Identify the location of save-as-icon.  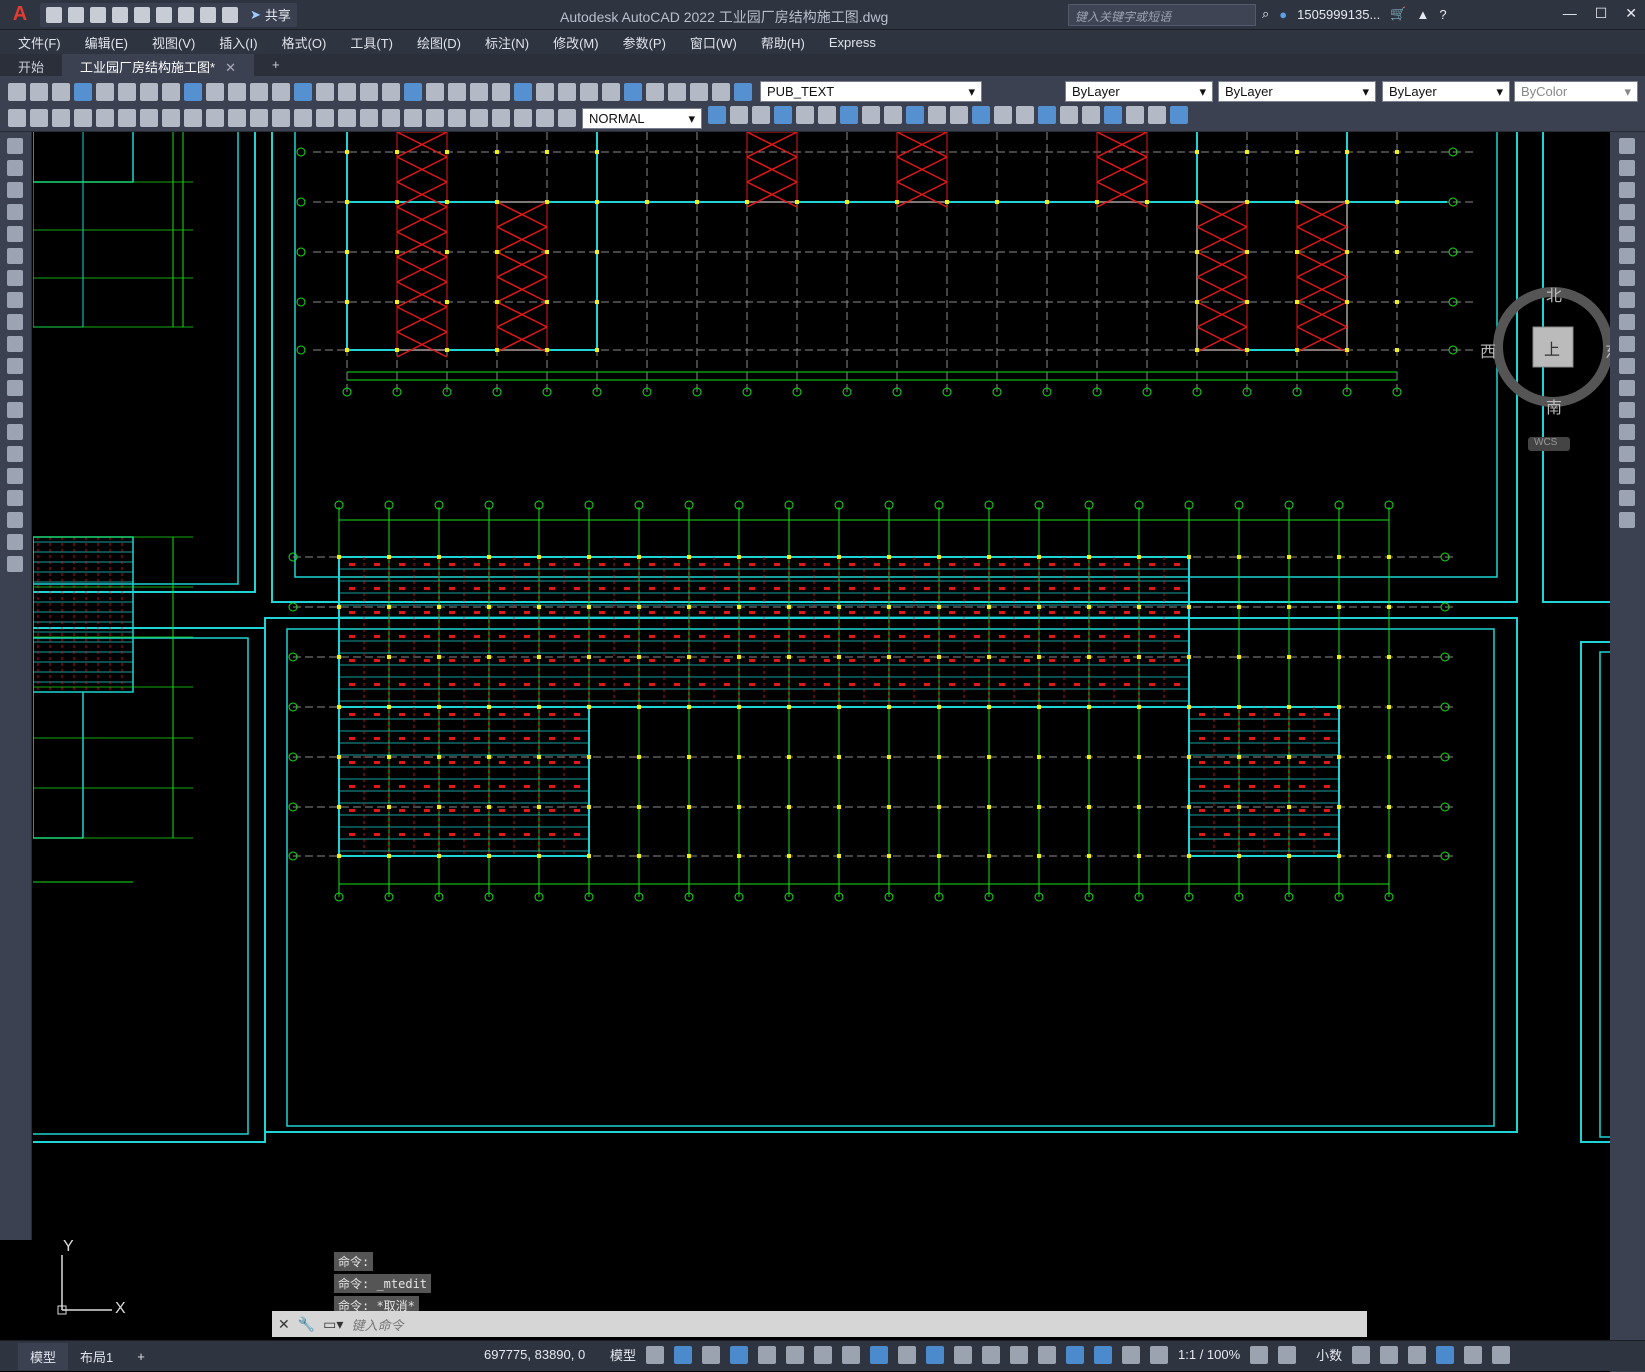
(120, 14).